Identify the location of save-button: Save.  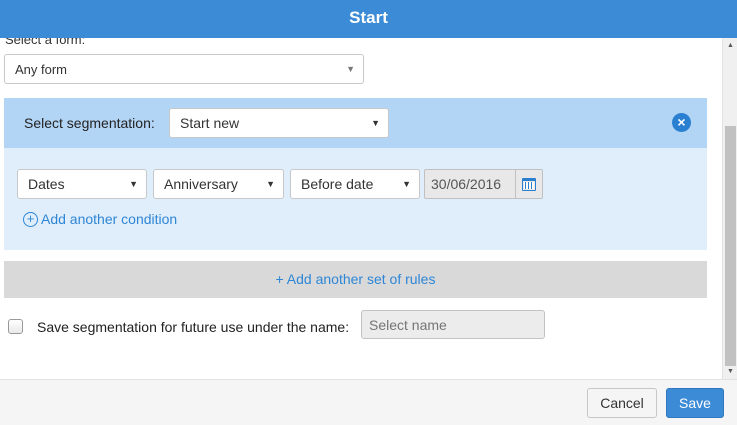
(695, 403).